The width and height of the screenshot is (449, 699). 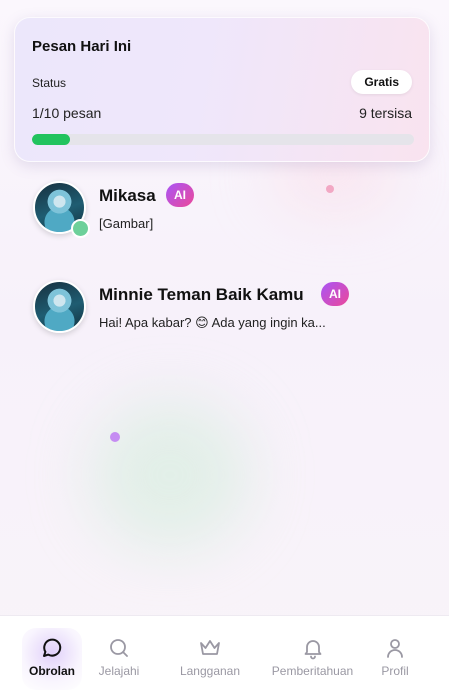 What do you see at coordinates (82, 46) in the screenshot?
I see `quota-title: Pesan Hari Ini` at bounding box center [82, 46].